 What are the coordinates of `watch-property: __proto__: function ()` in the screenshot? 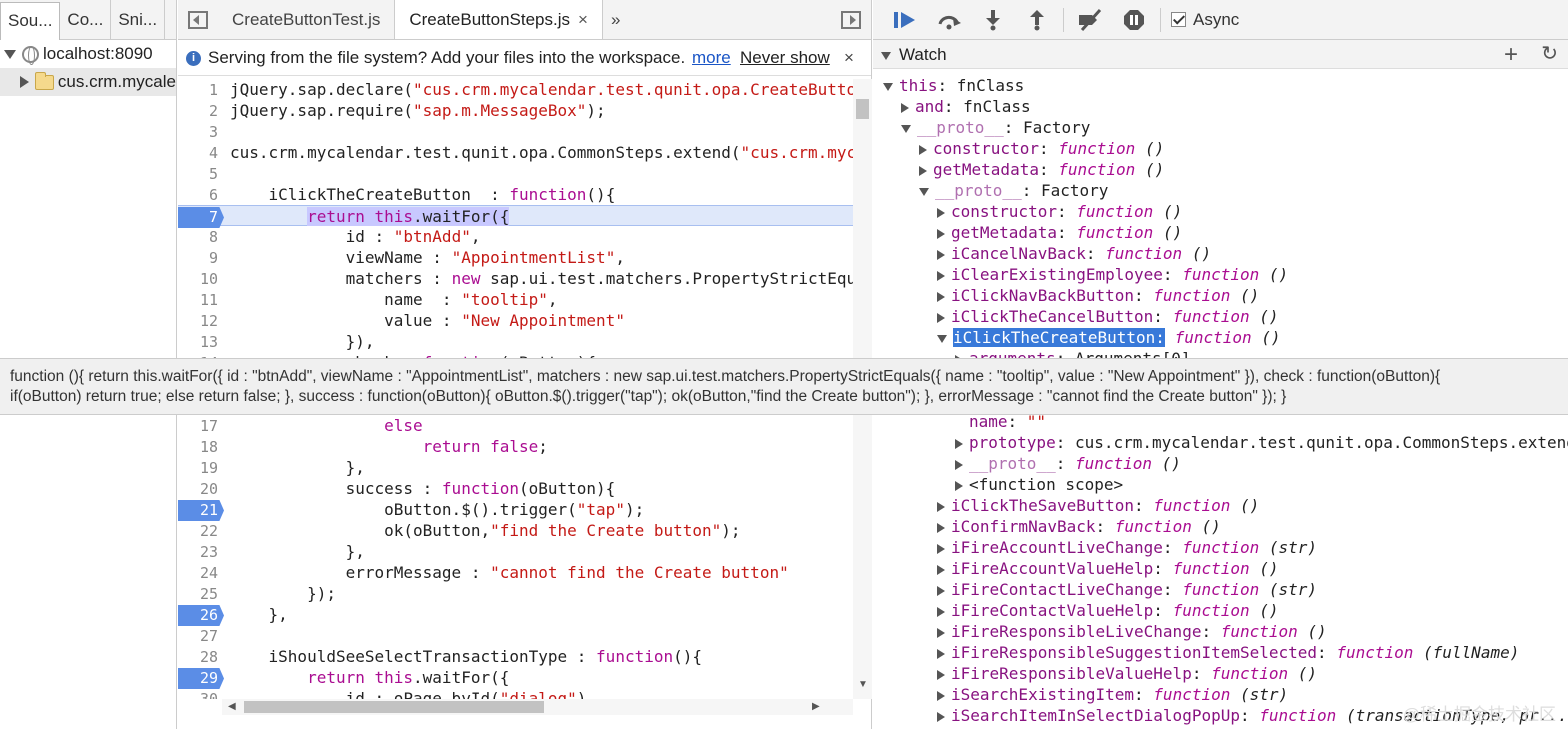 It's located at (1027, 463).